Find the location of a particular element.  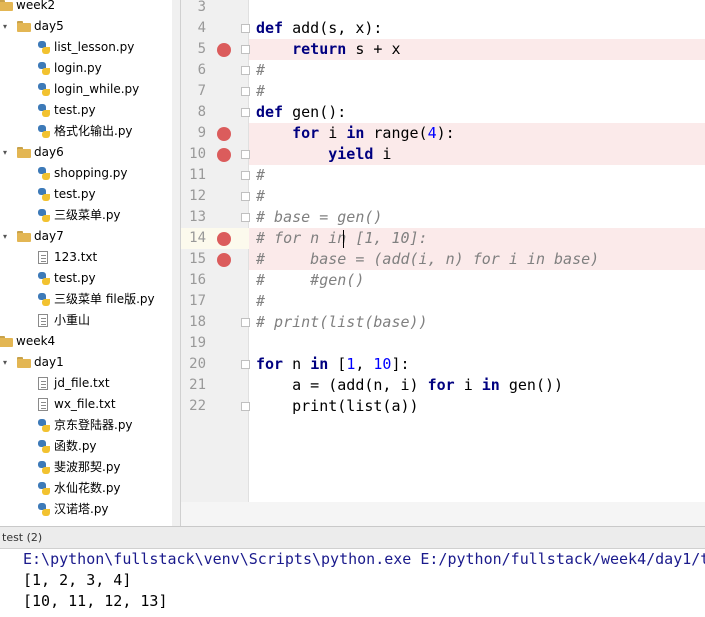

tree-folder: ▾ day1 is located at coordinates (86, 362).